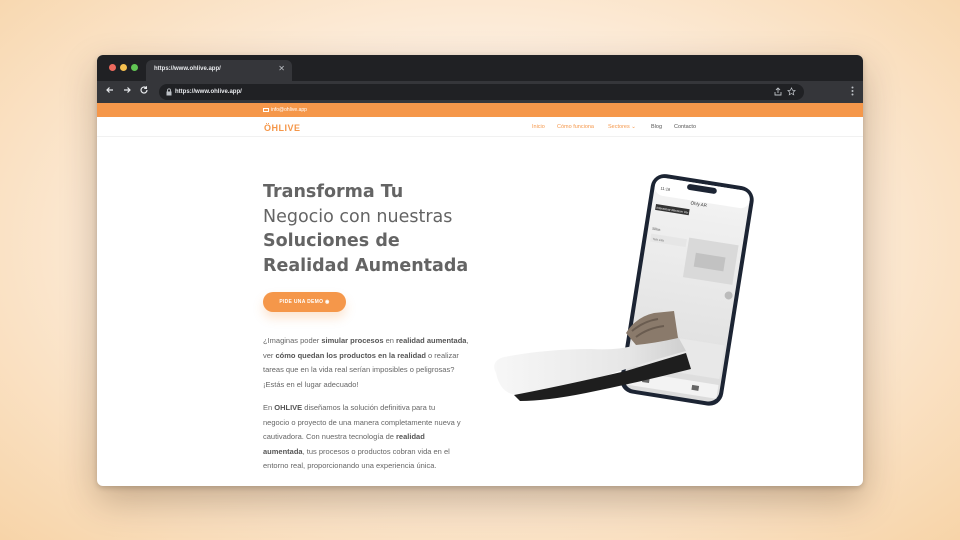 The height and width of the screenshot is (540, 960). I want to click on url-text: https://www.ohlive.app/, so click(208, 92).